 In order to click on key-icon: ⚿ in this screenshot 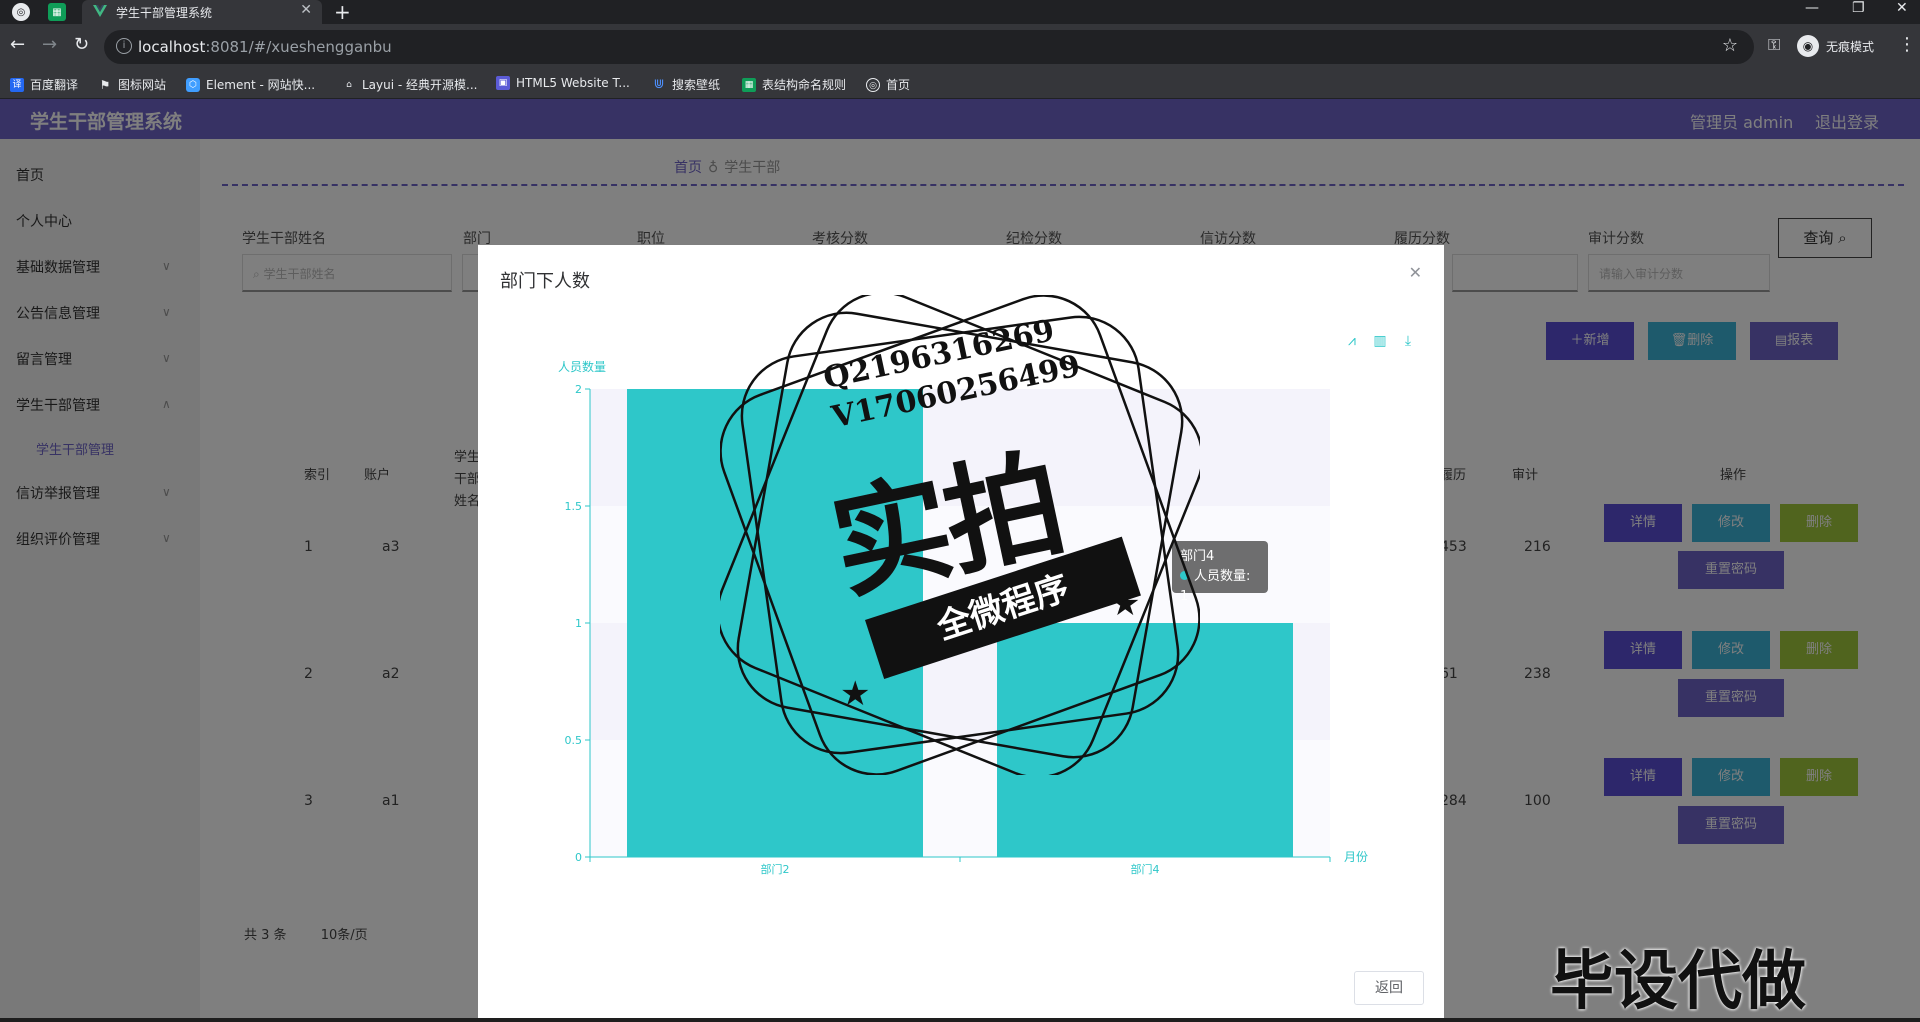, I will do `click(1774, 45)`.